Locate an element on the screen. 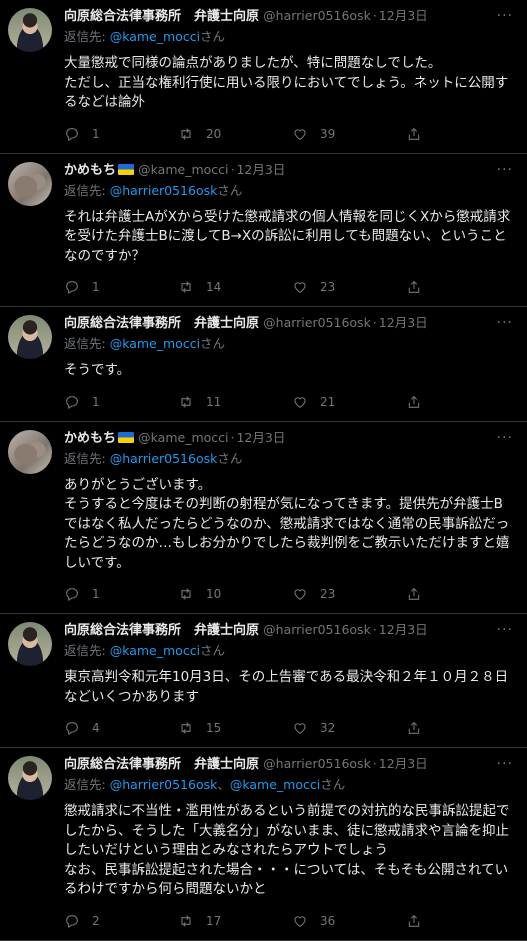 This screenshot has height=941, width=527. like-button: 36 is located at coordinates (349, 921).